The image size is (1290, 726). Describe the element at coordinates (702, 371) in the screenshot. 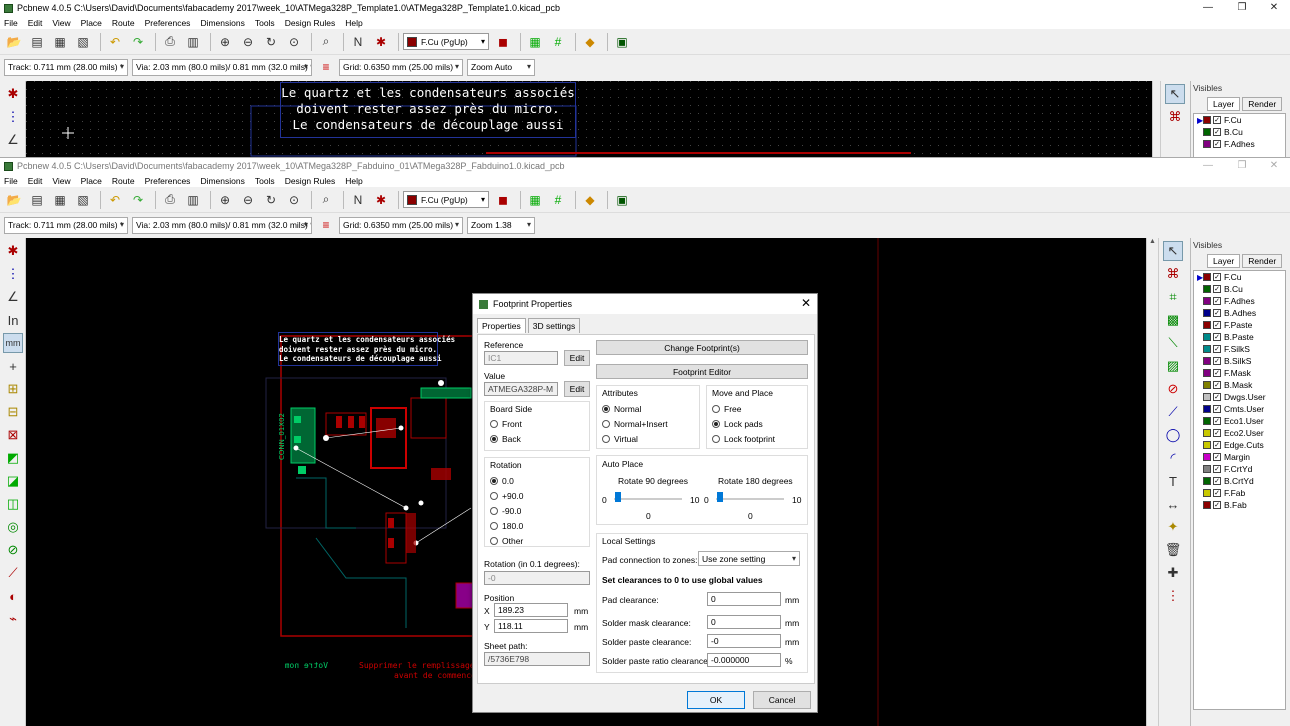

I see `footprint-editor-button: Footprint Editor` at that location.